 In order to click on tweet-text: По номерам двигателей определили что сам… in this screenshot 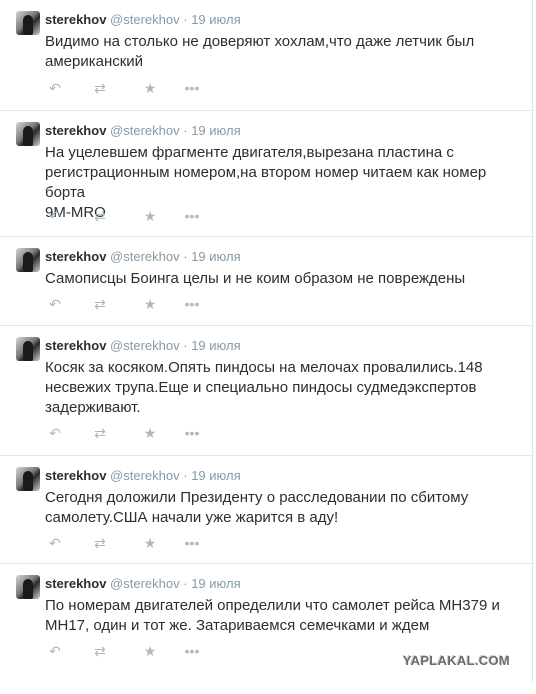, I will do `click(282, 616)`.